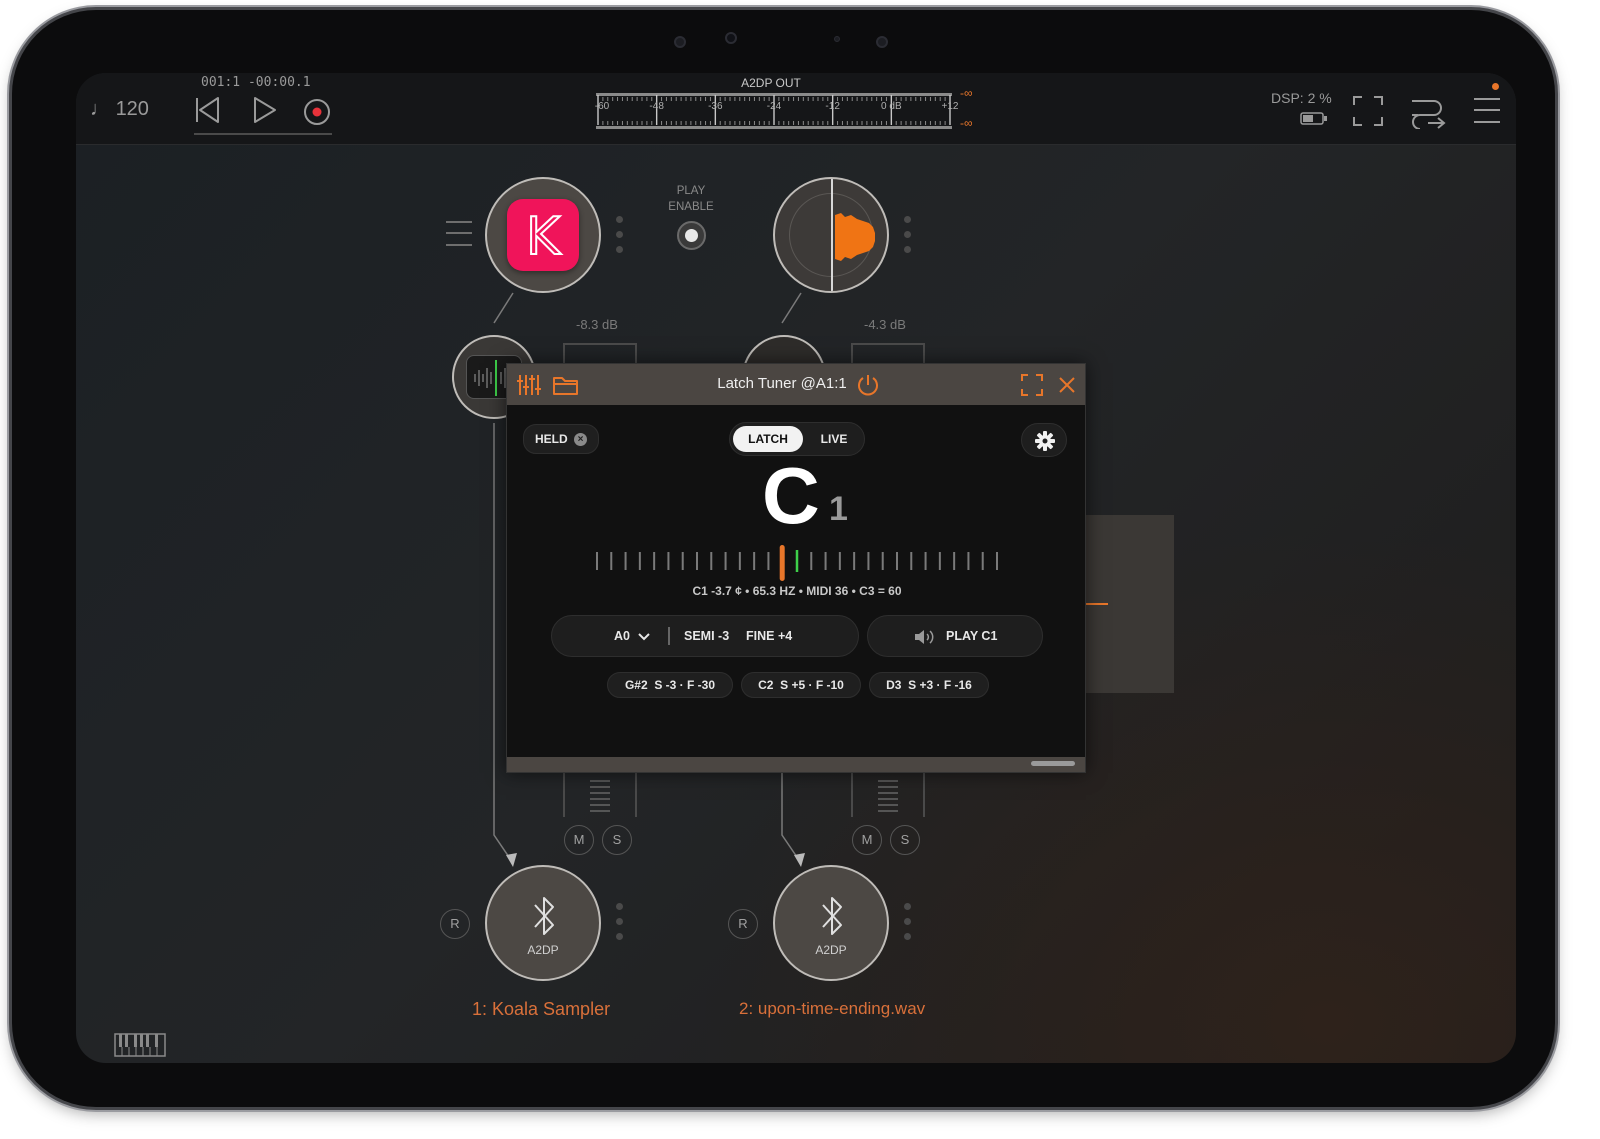  I want to click on fullscreen-icon, so click(1032, 385).